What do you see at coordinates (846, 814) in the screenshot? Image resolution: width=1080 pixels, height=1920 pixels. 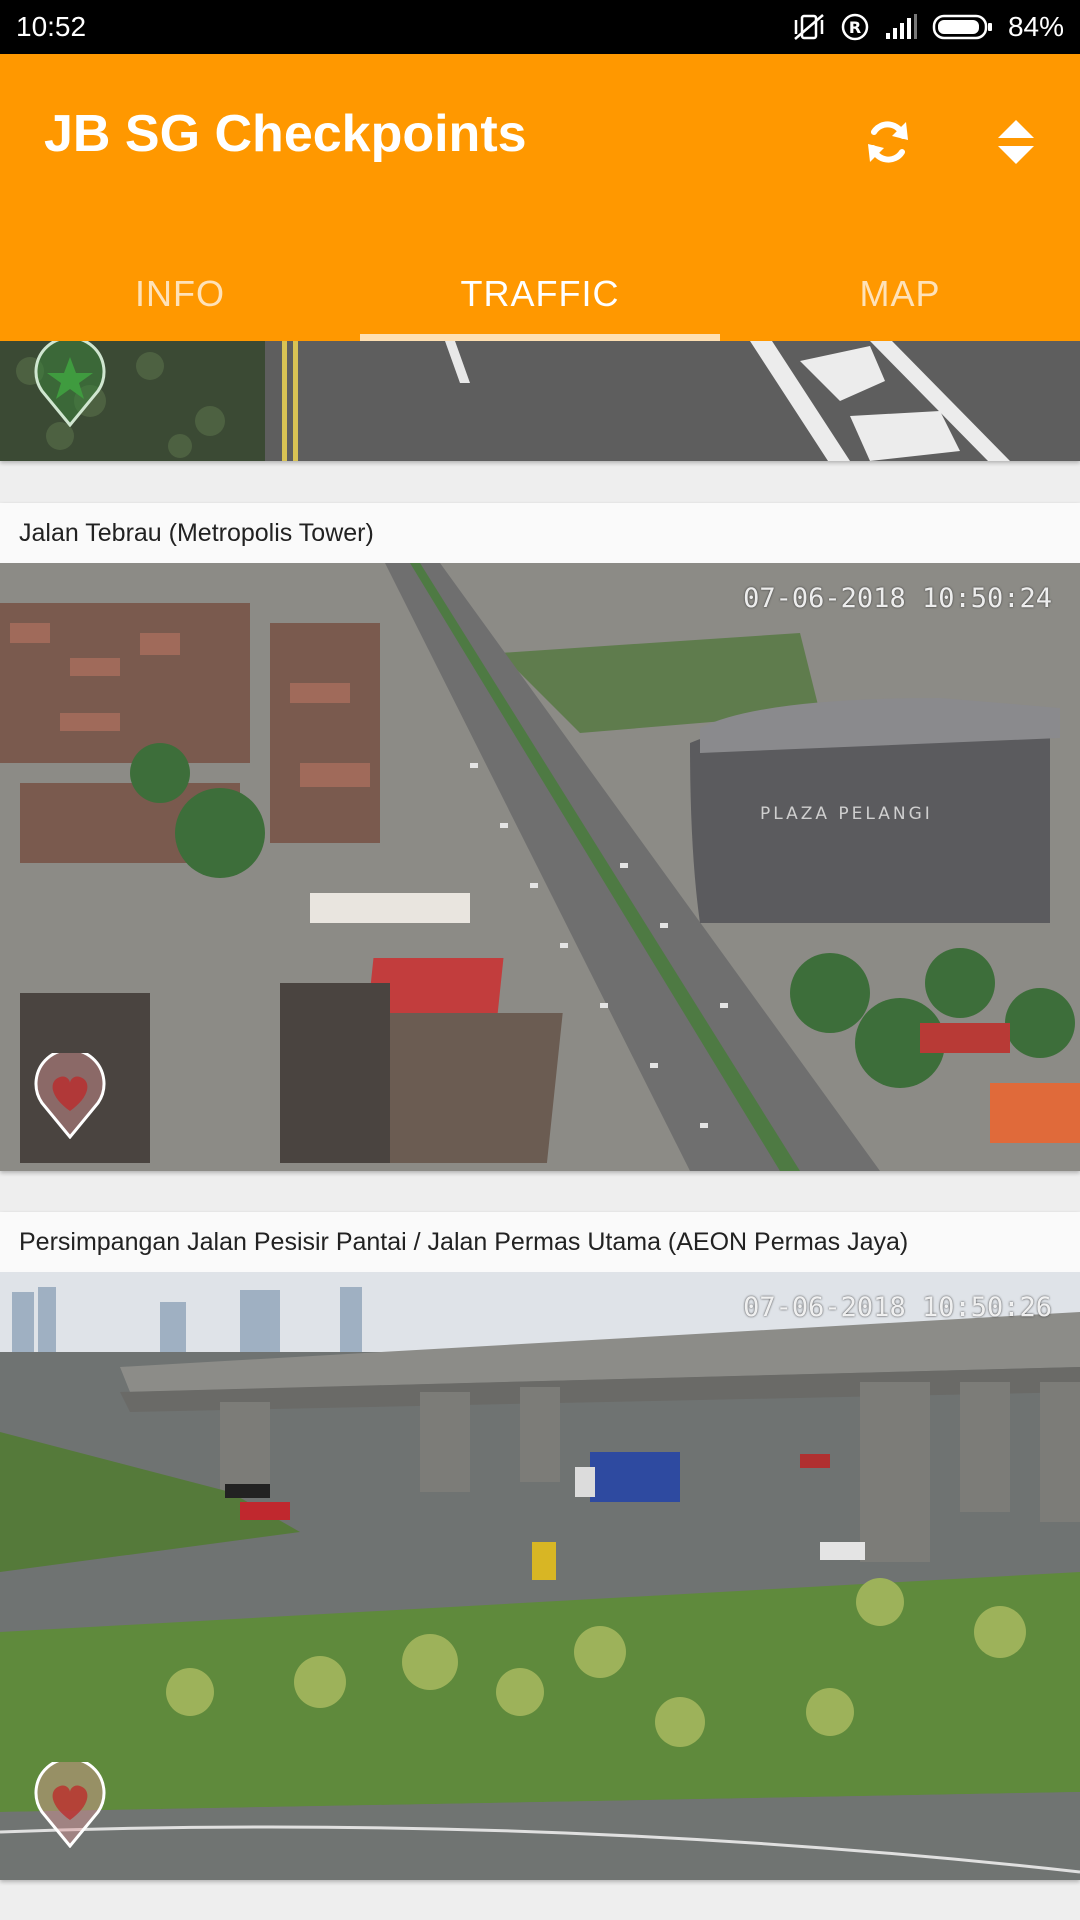 I see `svg-text: PLAZA PELANGI` at bounding box center [846, 814].